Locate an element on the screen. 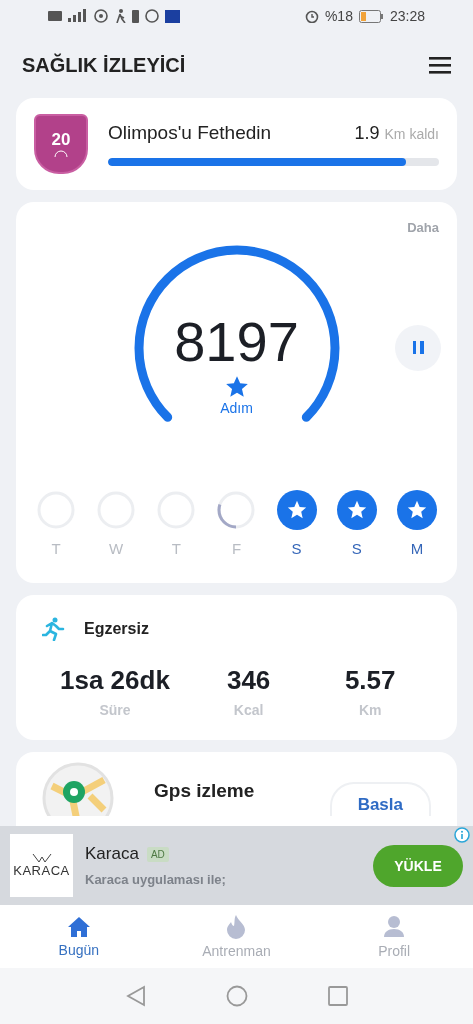 The width and height of the screenshot is (473, 1024). install-button: YÜKLE is located at coordinates (418, 865).